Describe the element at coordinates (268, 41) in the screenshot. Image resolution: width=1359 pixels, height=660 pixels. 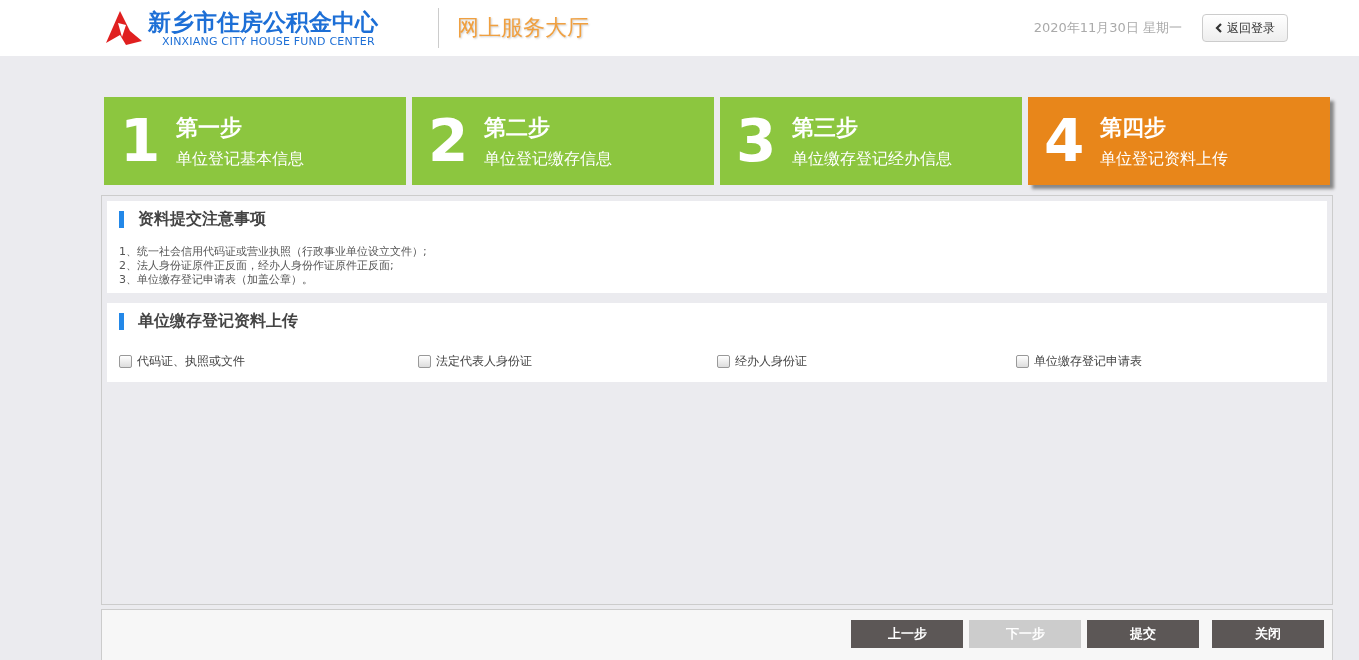
I see `logo-subtitle: XINXIANG CITY HOUSE FUND CENTER` at that location.